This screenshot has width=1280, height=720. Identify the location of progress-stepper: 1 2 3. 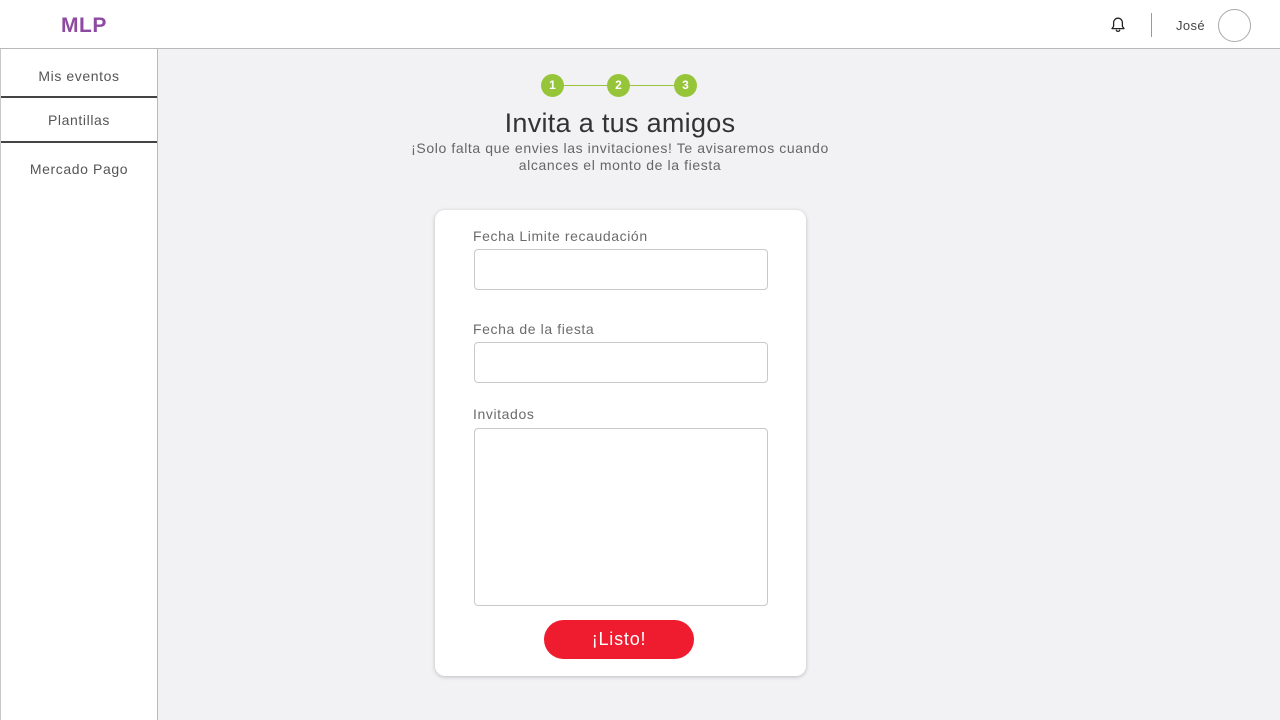
(619, 85).